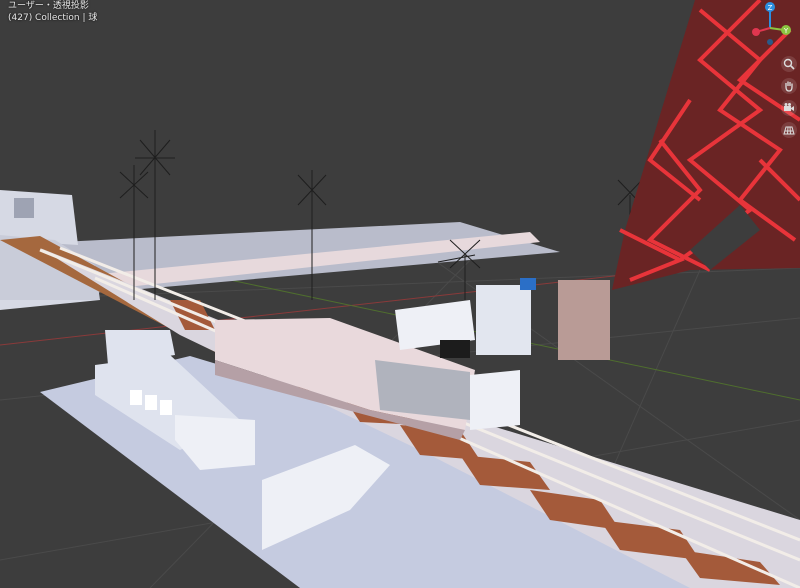 The width and height of the screenshot is (800, 588). I want to click on ortho-grid-icon, so click(789, 130).